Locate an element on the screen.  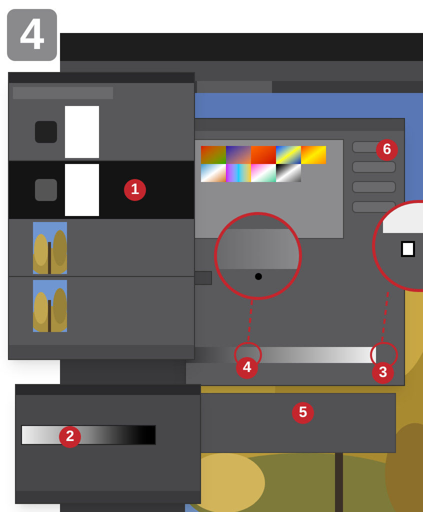
gradient-bar is located at coordinates (281, 355).